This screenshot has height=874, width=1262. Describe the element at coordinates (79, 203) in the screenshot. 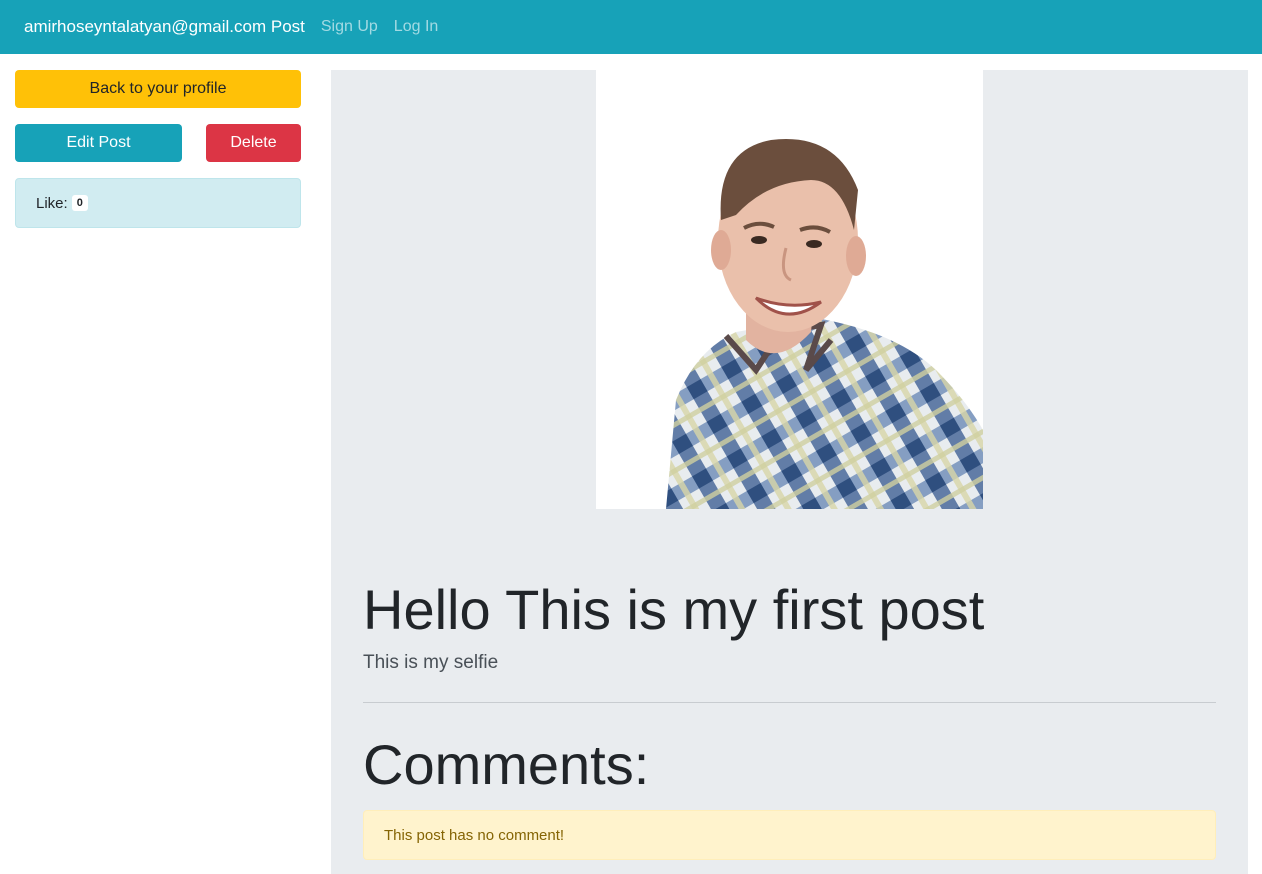

I see `like-count-badge: 0` at that location.